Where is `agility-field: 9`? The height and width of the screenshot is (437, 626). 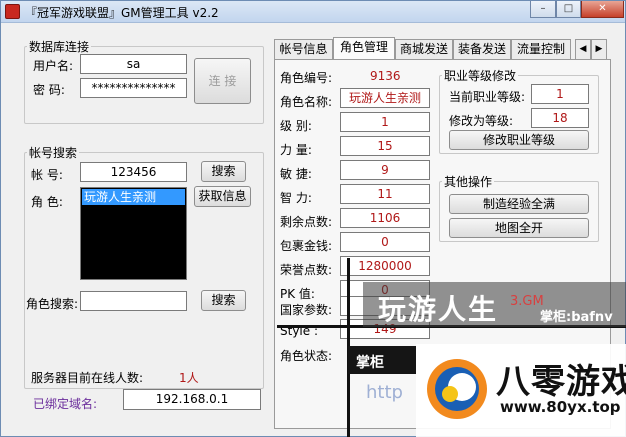
agility-field: 9 is located at coordinates (385, 170).